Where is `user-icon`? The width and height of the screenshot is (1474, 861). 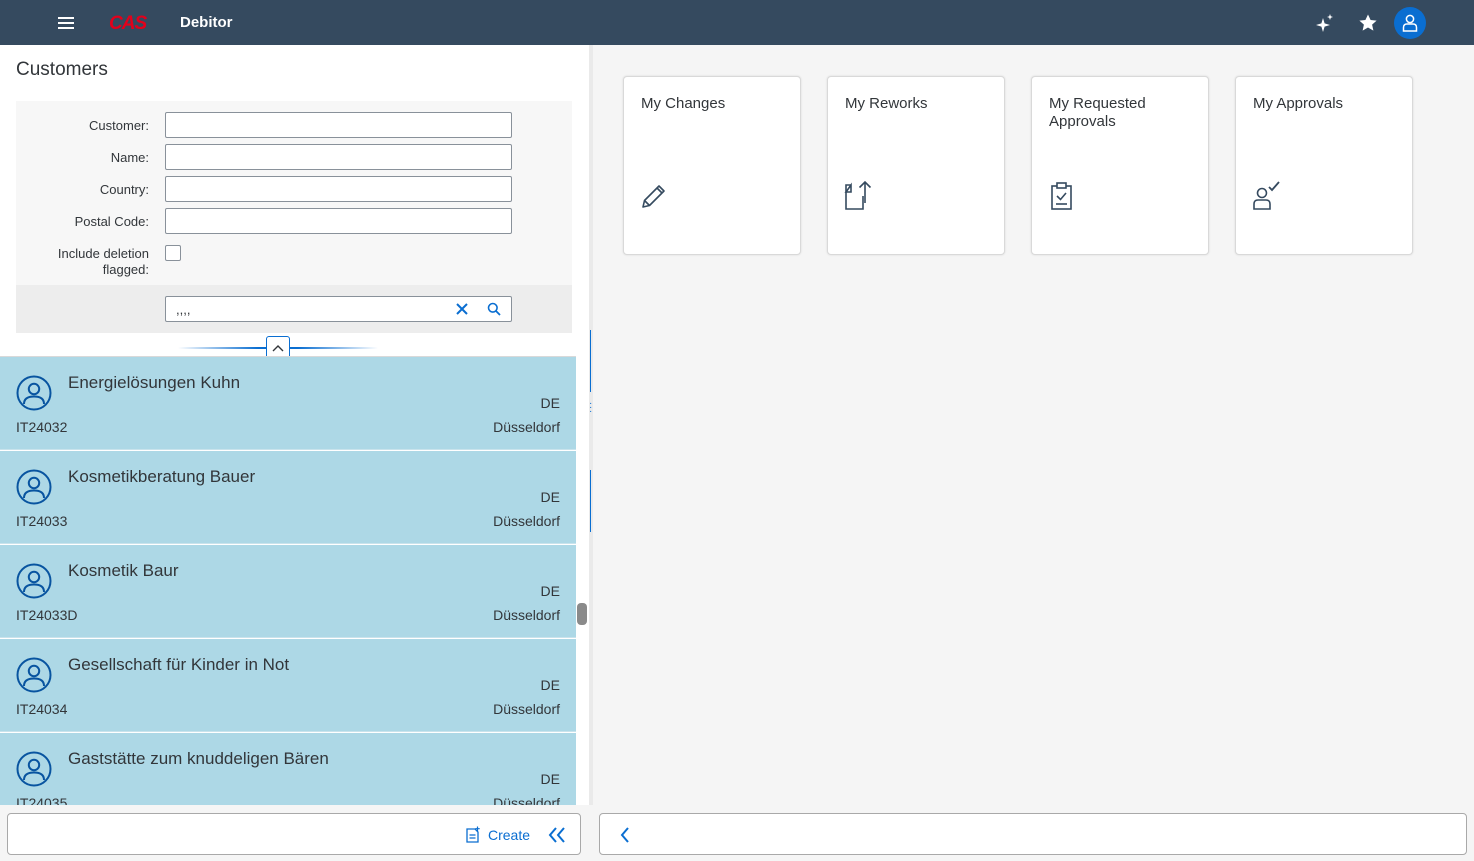
user-icon is located at coordinates (1410, 23).